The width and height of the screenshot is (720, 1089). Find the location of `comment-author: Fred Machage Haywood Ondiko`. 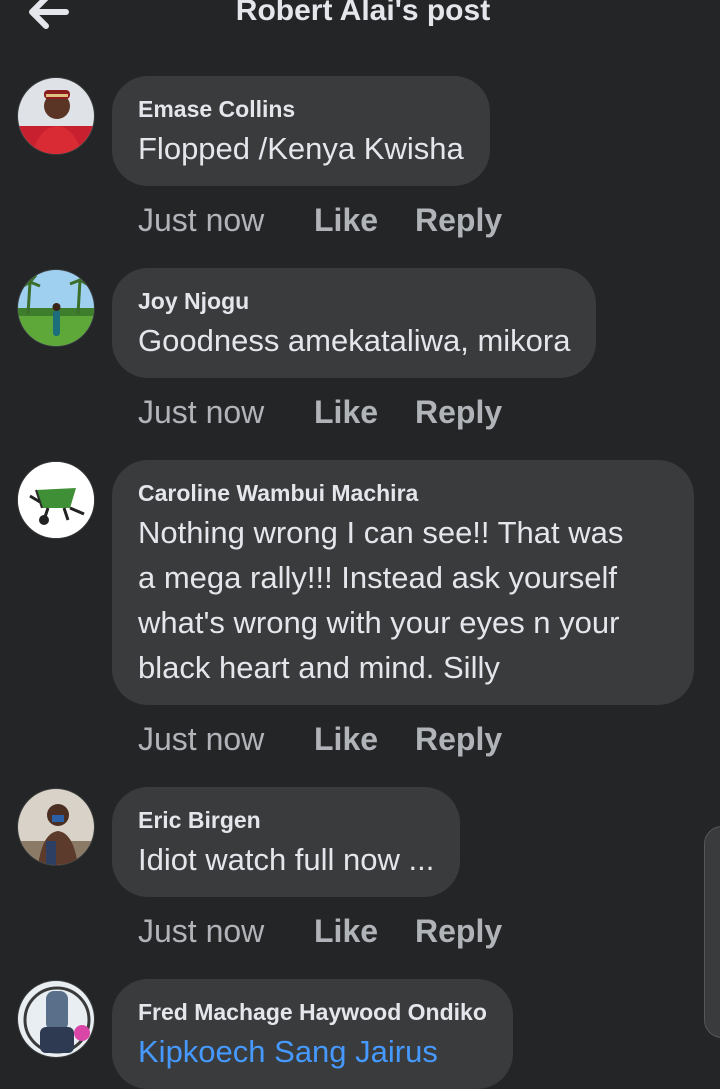

comment-author: Fred Machage Haywood Ondiko is located at coordinates (312, 1012).